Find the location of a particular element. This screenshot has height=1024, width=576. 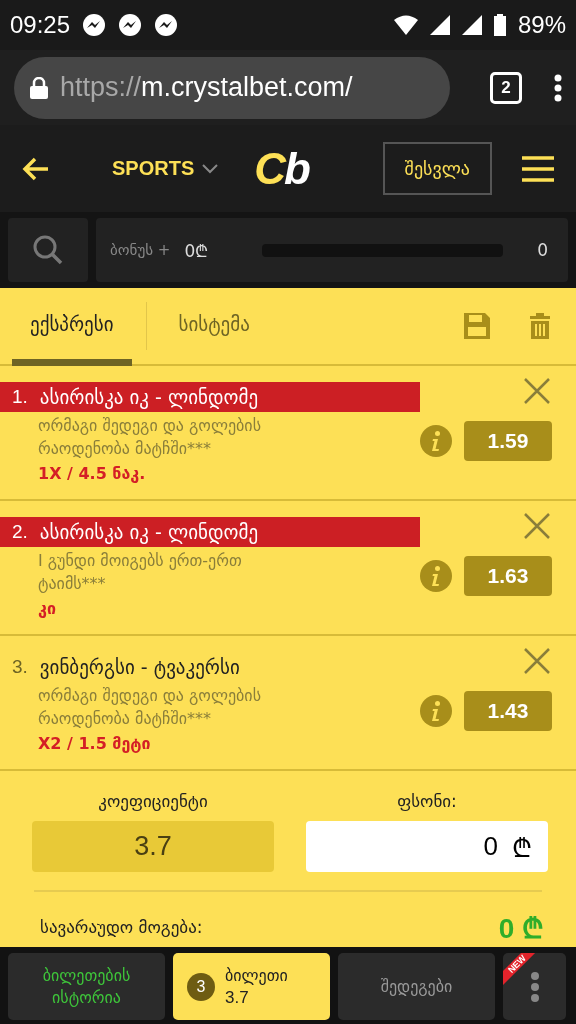

trash-icon is located at coordinates (540, 326).